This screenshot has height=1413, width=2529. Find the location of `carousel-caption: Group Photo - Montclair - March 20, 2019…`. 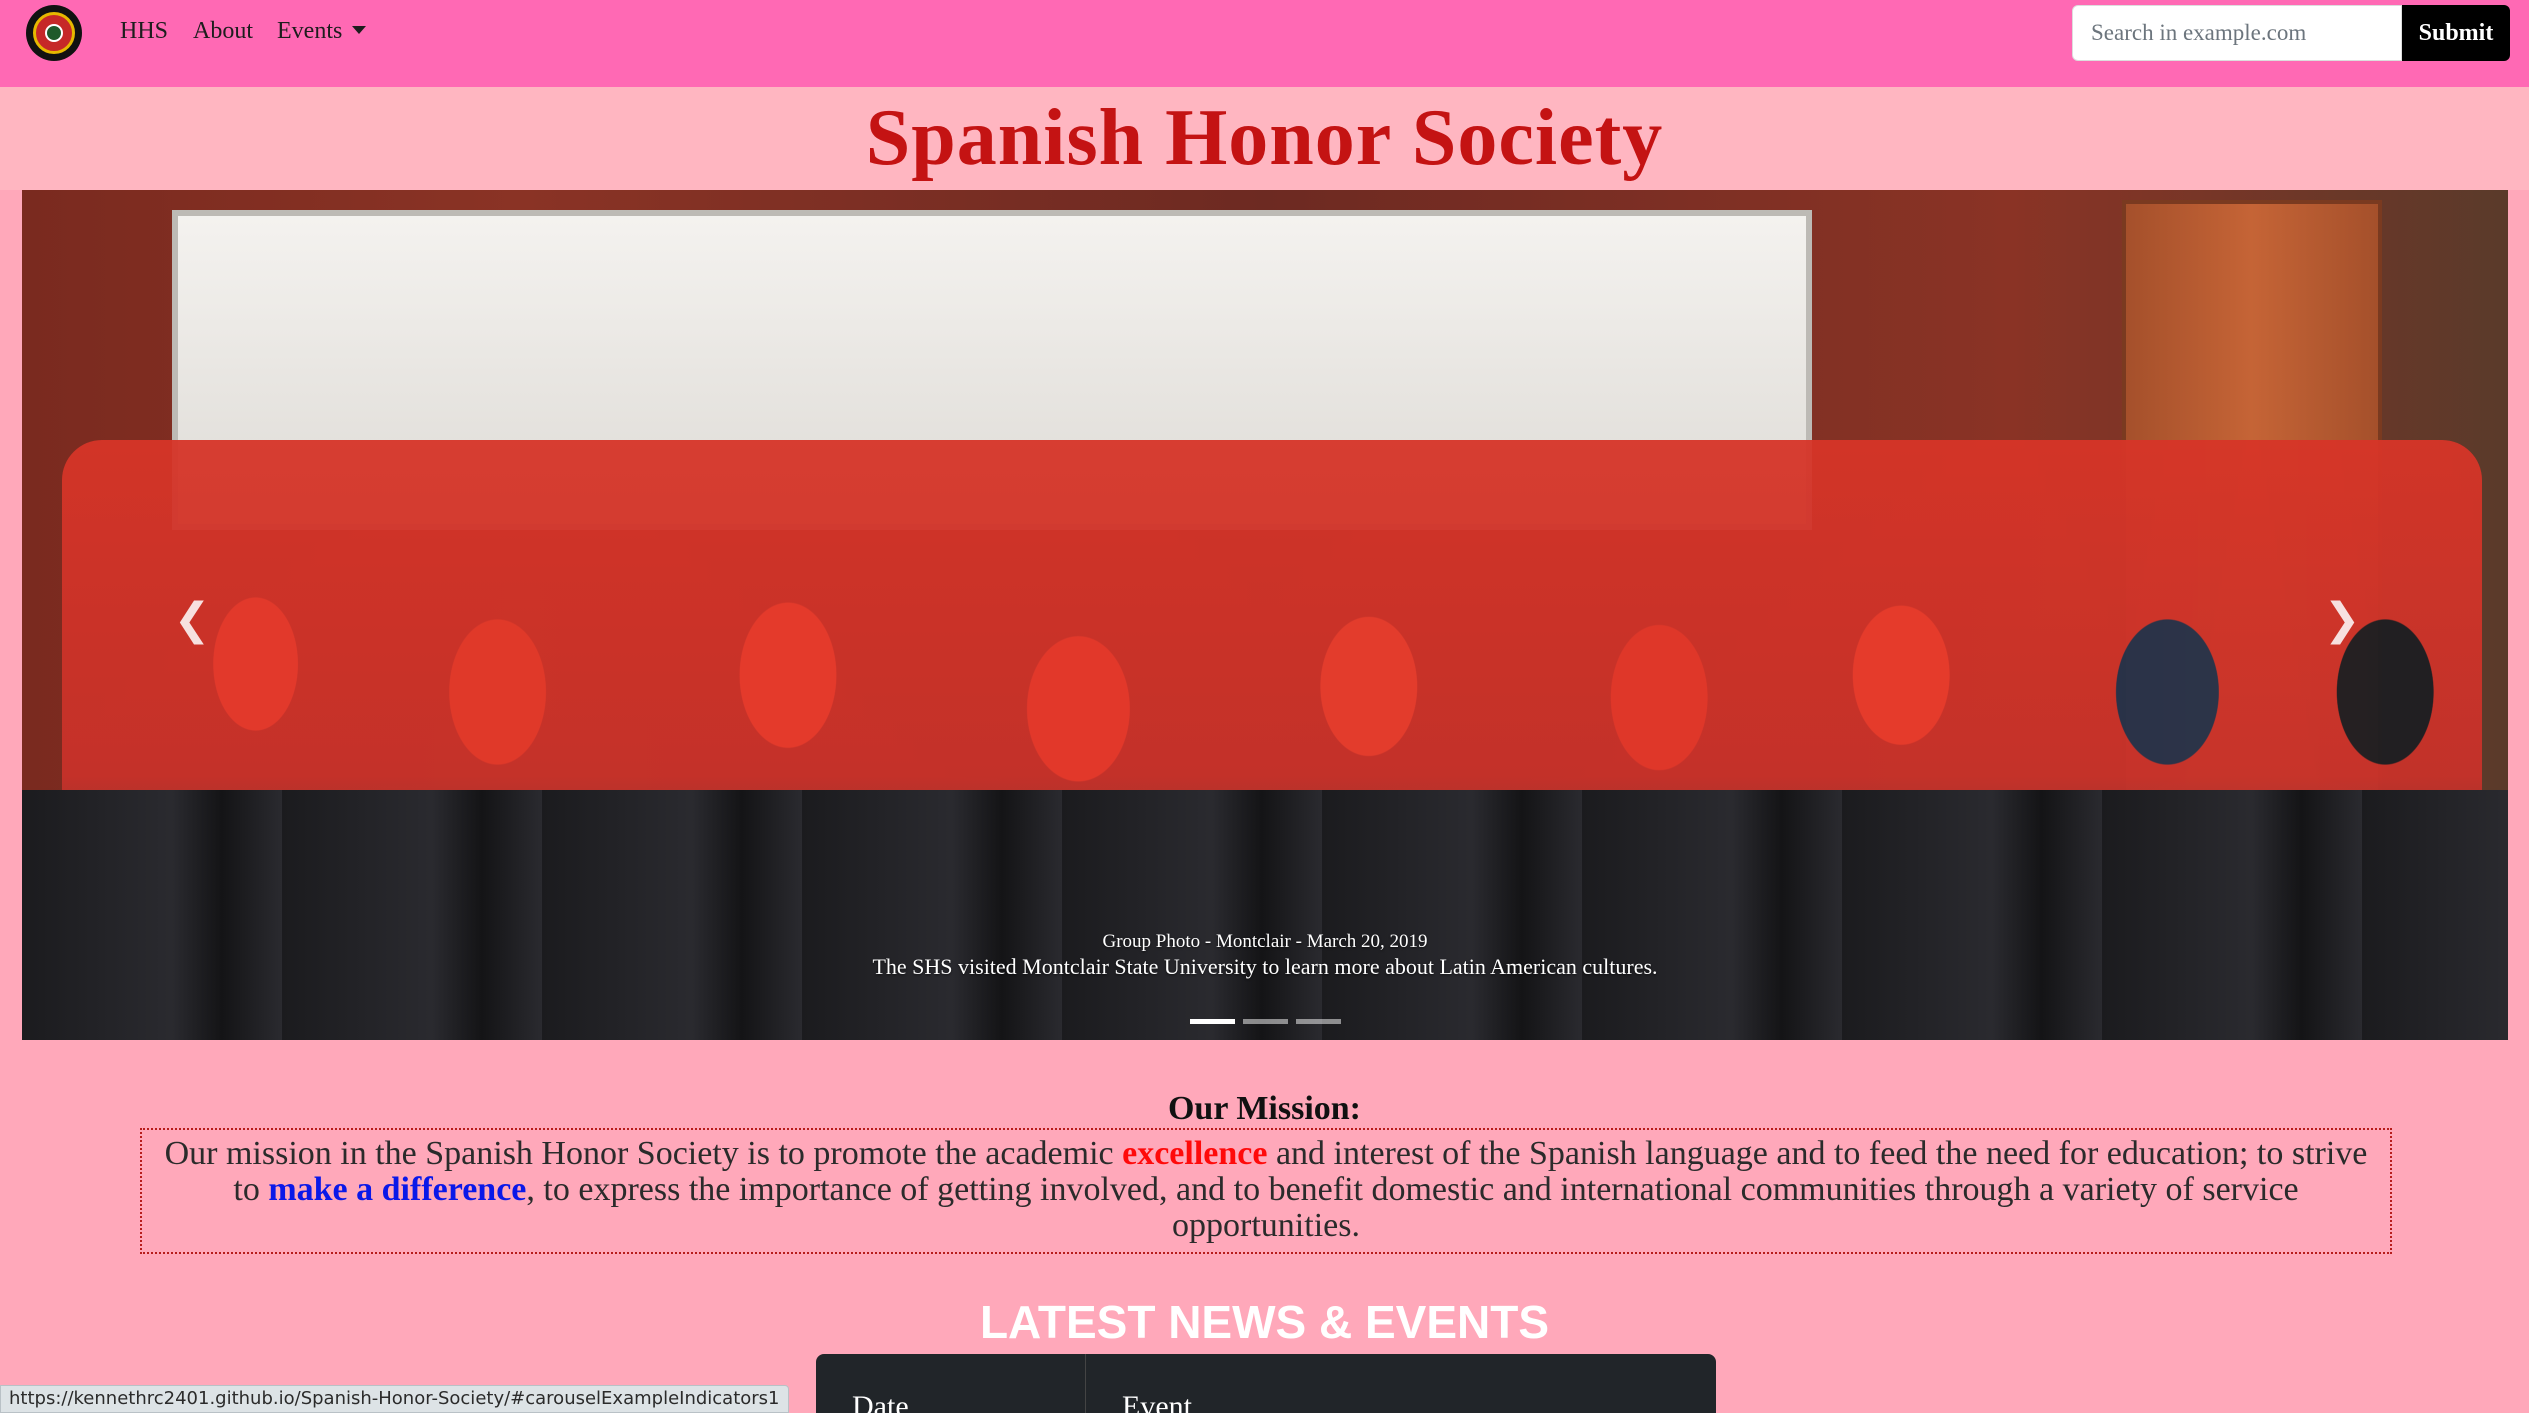

carousel-caption: Group Photo - Montclair - March 20, 2019… is located at coordinates (1265, 955).